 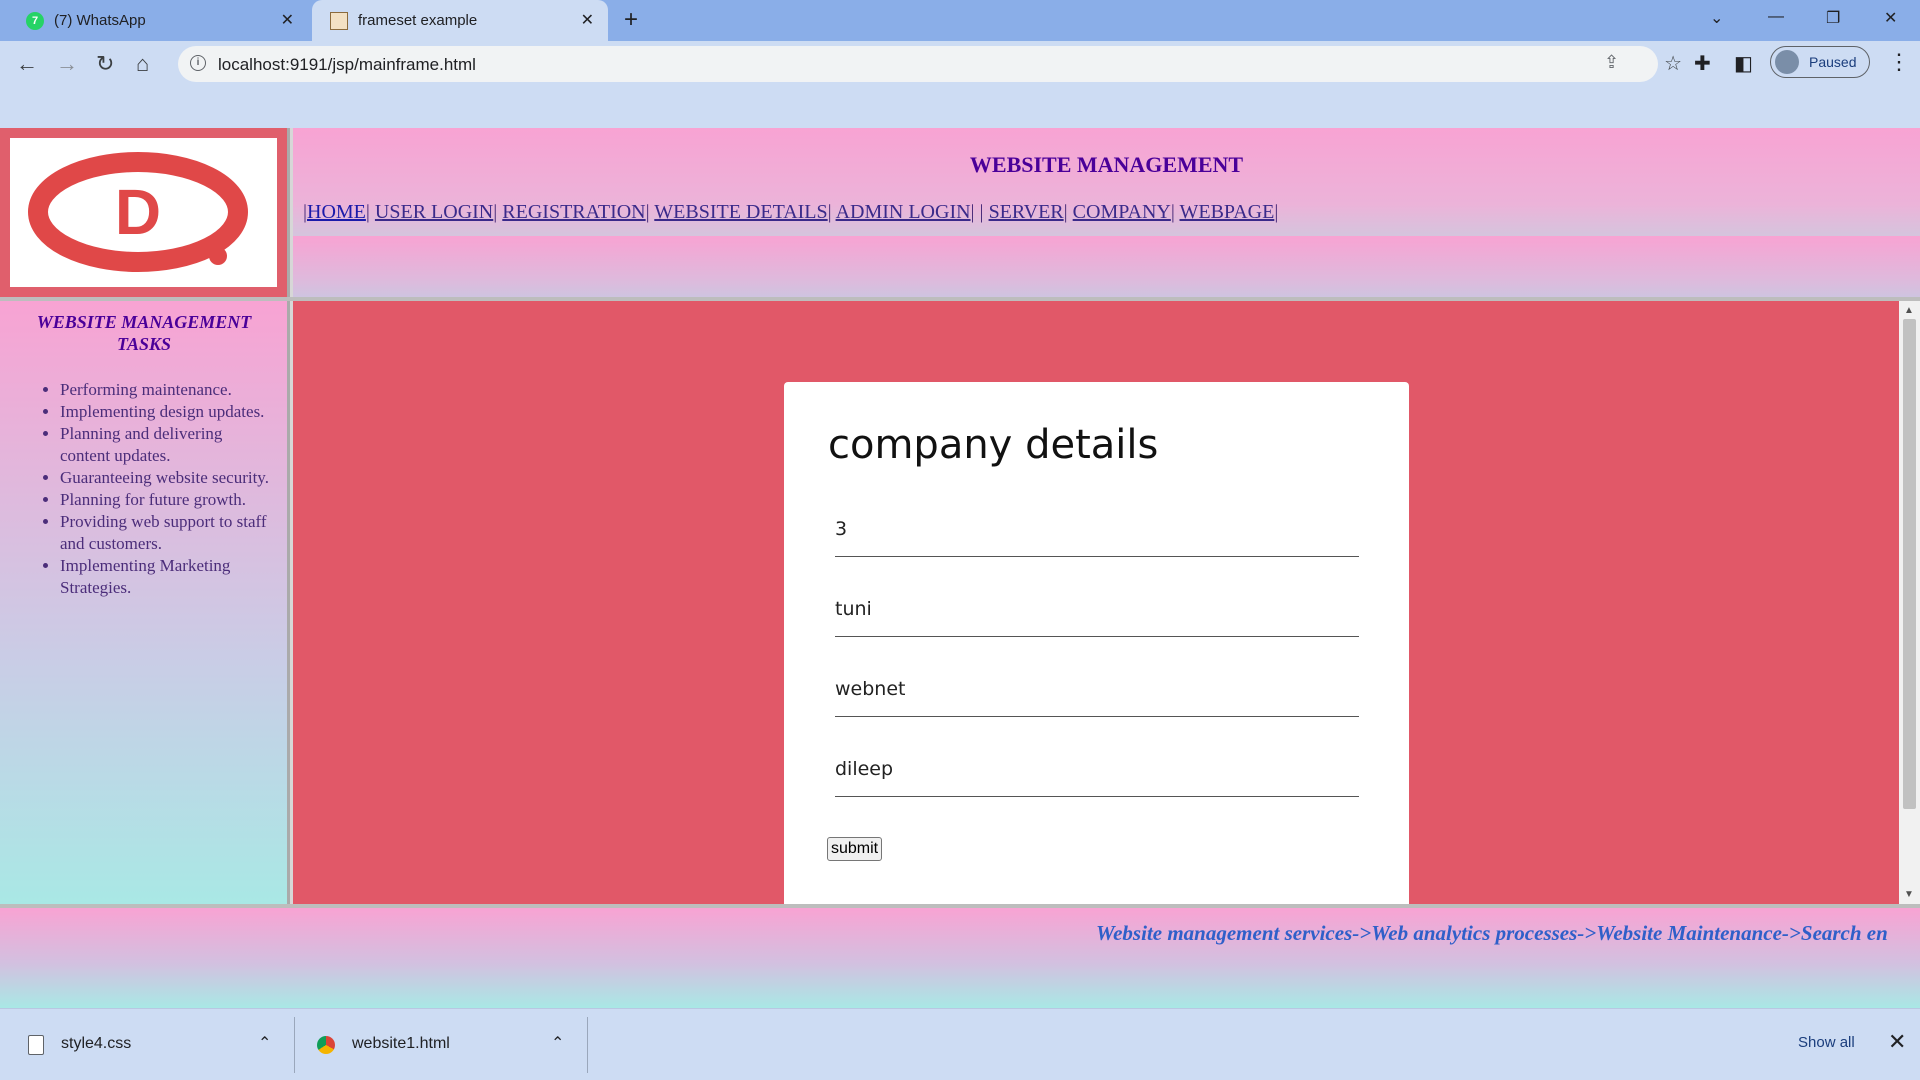 What do you see at coordinates (418, 20) in the screenshot?
I see `tab-title: frameset example` at bounding box center [418, 20].